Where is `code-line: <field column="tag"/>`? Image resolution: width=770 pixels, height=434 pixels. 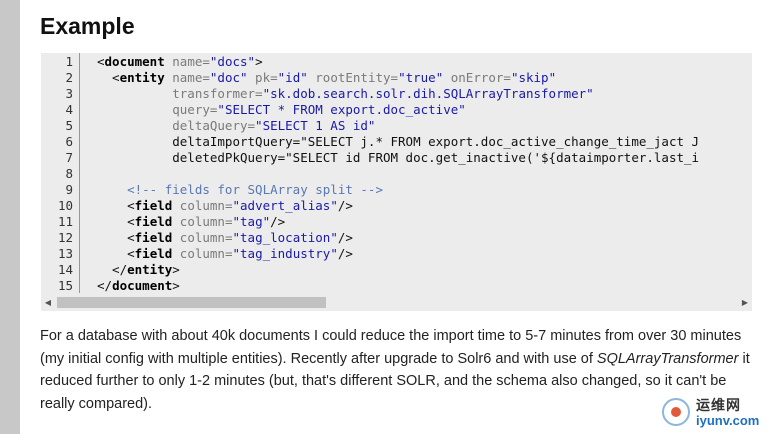 code-line: <field column="tag"/> is located at coordinates (424, 222).